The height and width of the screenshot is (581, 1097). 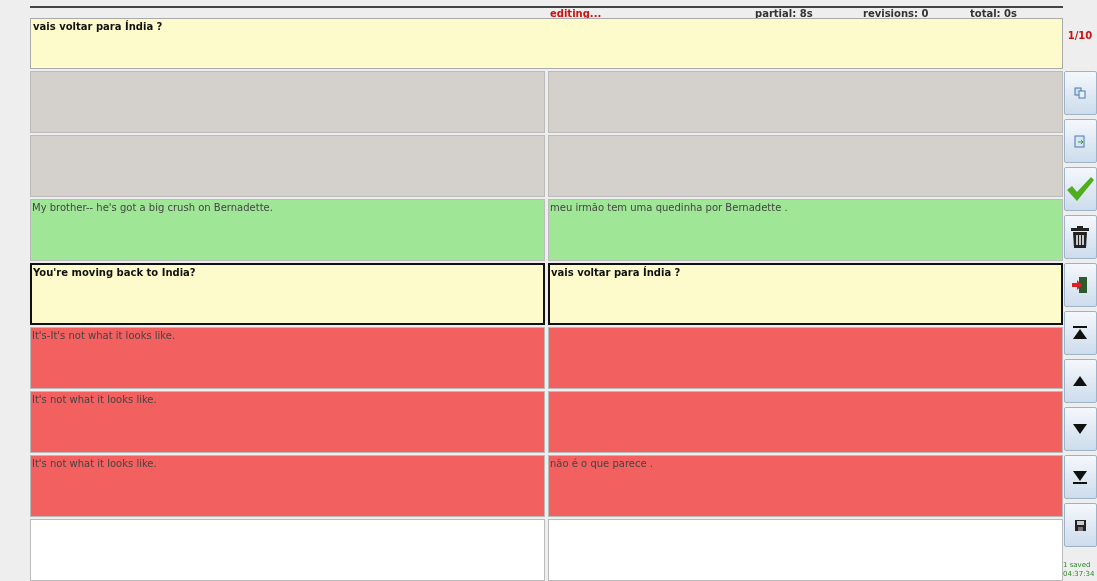 I want to click on document-icon, so click(x=1080, y=141).